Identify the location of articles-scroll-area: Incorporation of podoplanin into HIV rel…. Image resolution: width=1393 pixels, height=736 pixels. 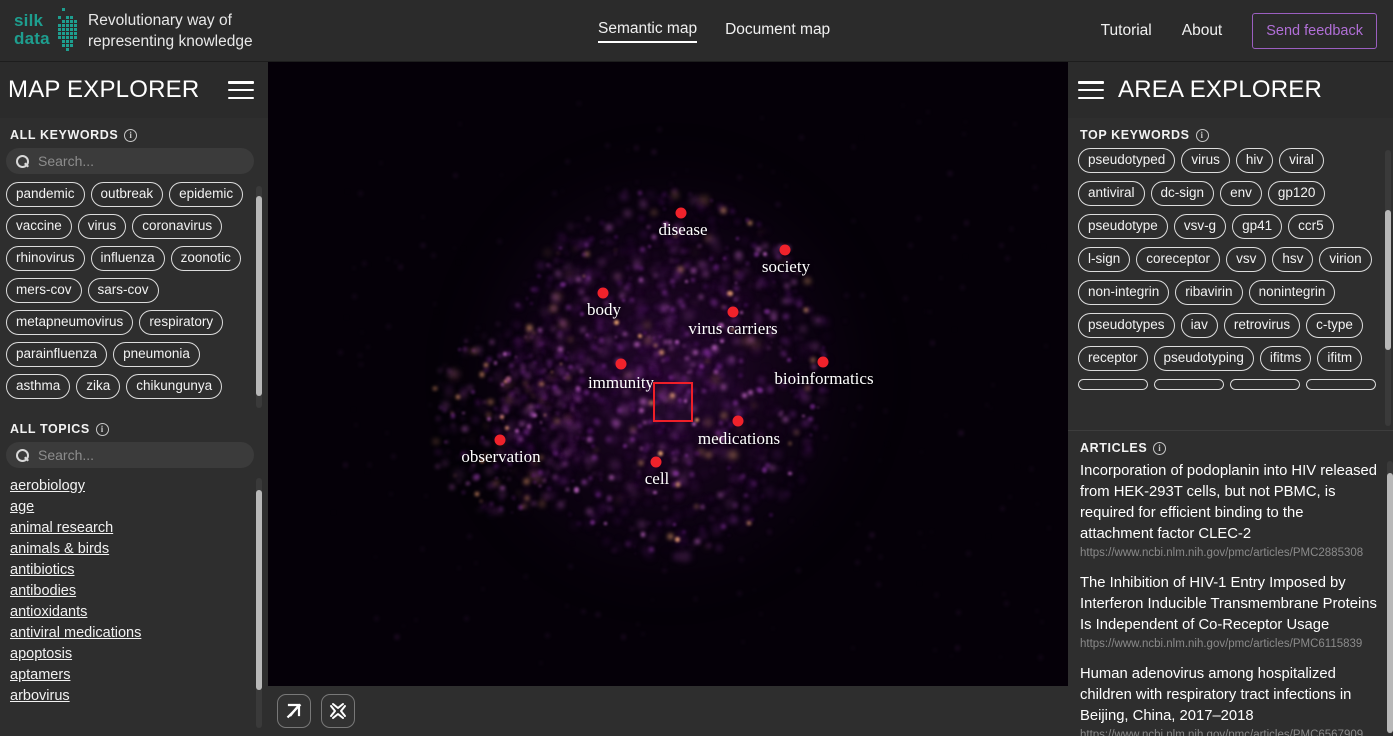
(1230, 598).